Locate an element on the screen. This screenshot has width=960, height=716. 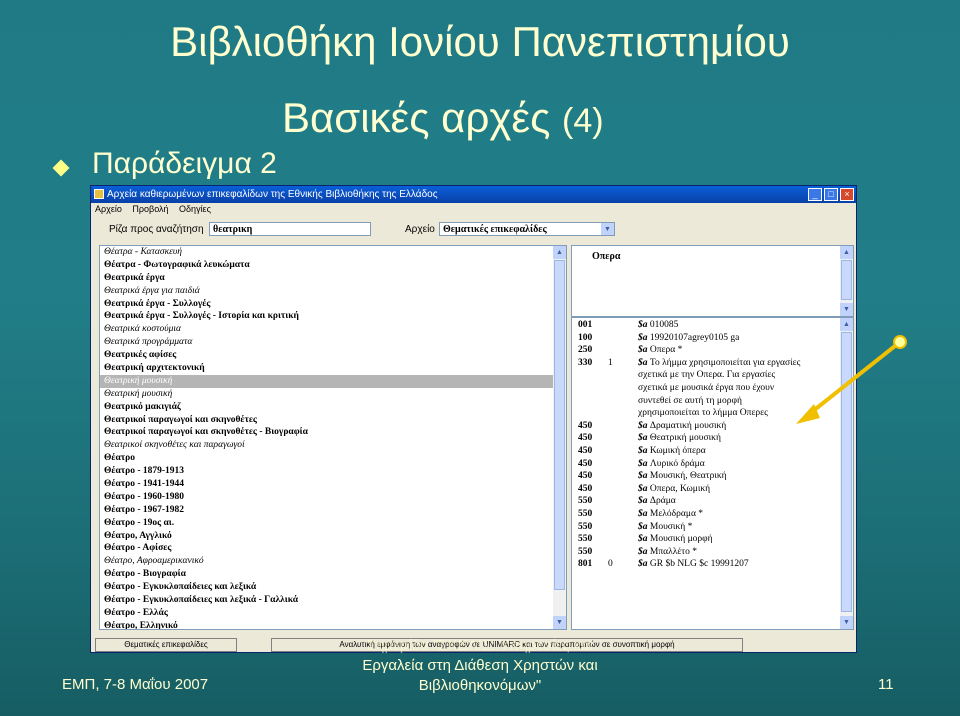
annotation-arrow is located at coordinates (851, 379).